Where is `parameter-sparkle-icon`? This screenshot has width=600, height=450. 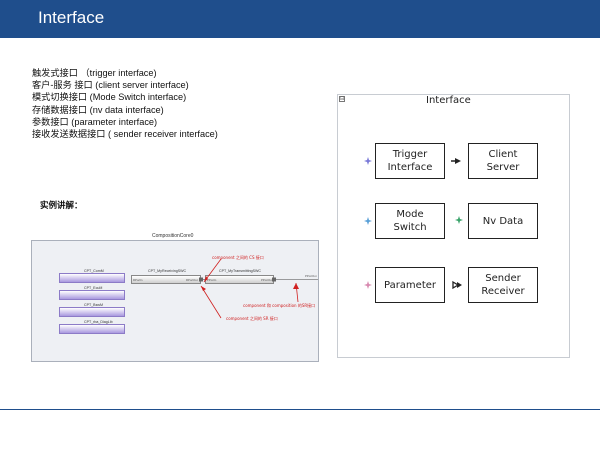 parameter-sparkle-icon is located at coordinates (368, 285).